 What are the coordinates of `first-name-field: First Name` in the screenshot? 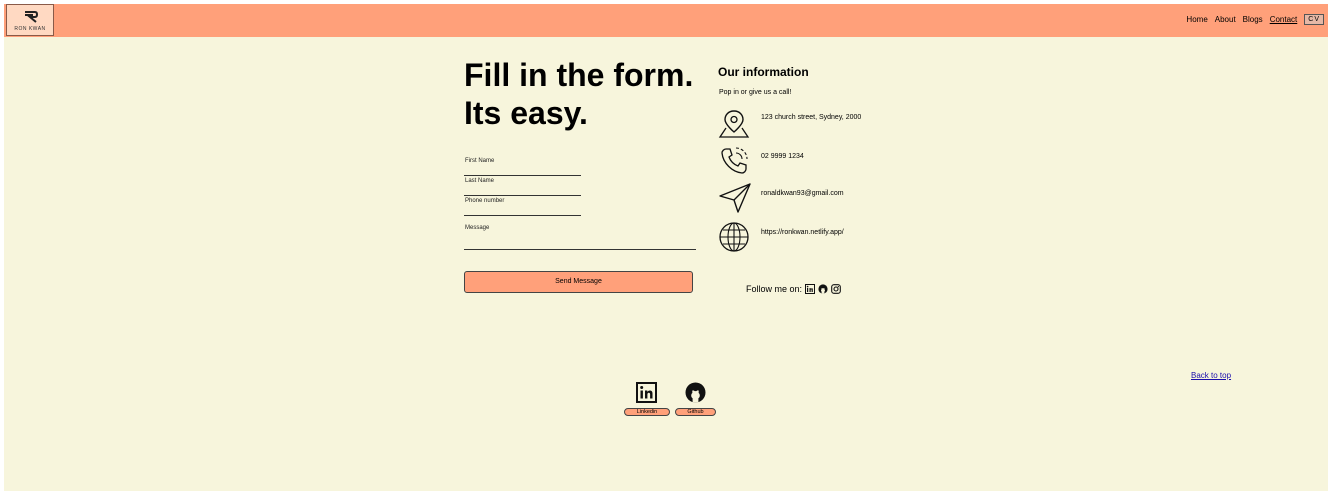 It's located at (479, 161).